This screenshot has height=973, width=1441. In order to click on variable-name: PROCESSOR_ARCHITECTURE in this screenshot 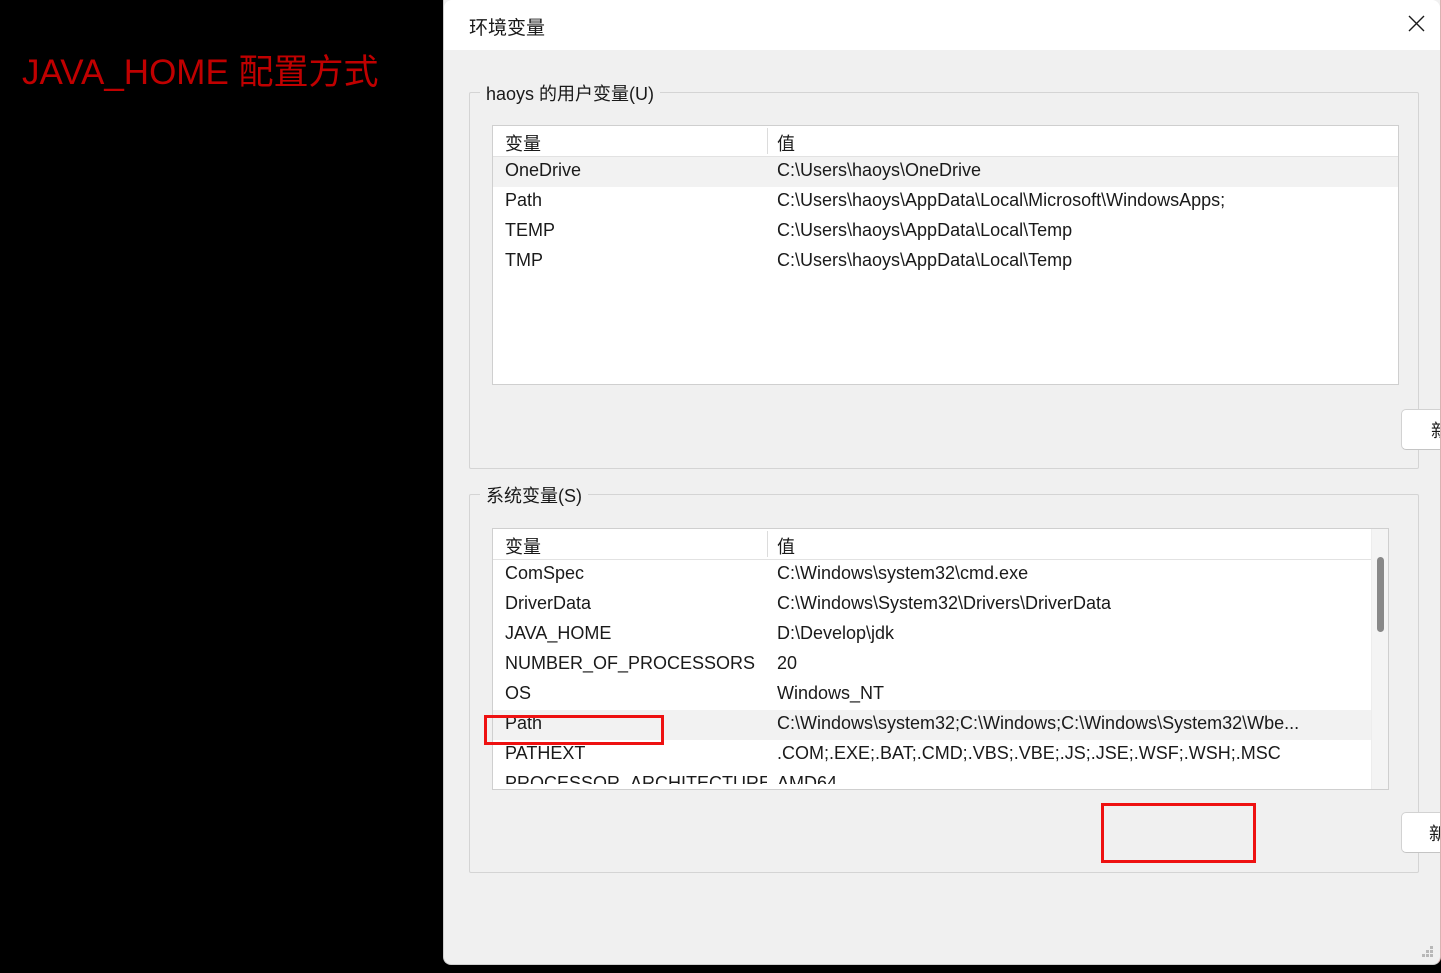, I will do `click(636, 778)`.